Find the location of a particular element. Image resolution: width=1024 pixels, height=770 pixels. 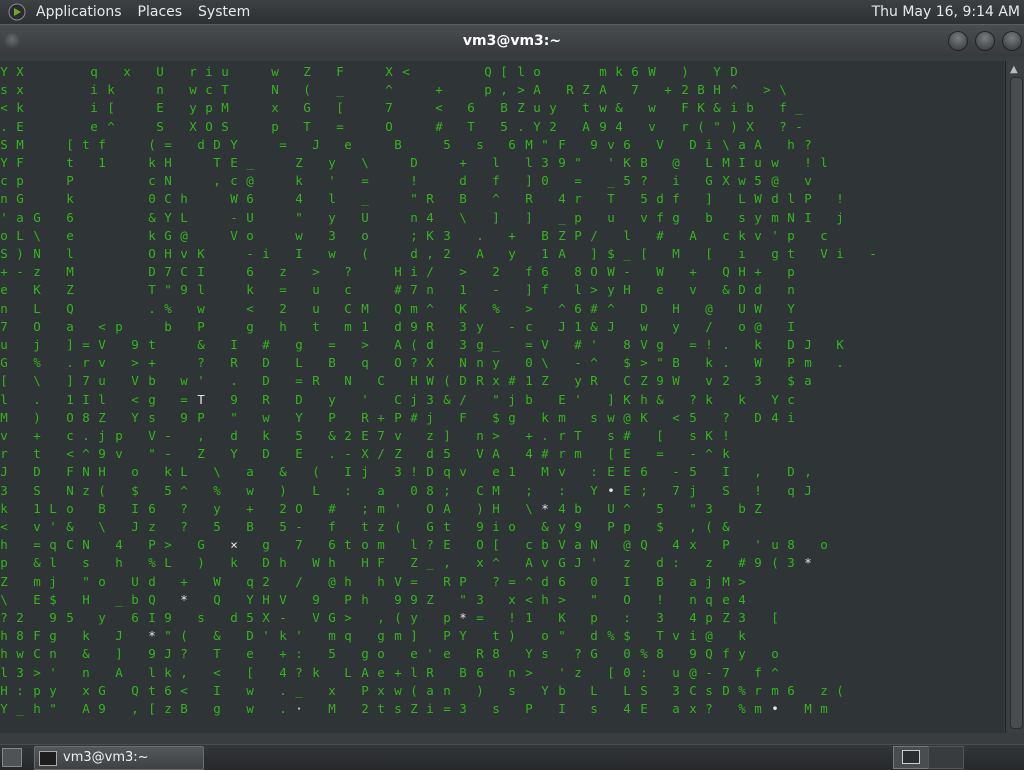

terminal-char: N is located at coordinates (86, 544).